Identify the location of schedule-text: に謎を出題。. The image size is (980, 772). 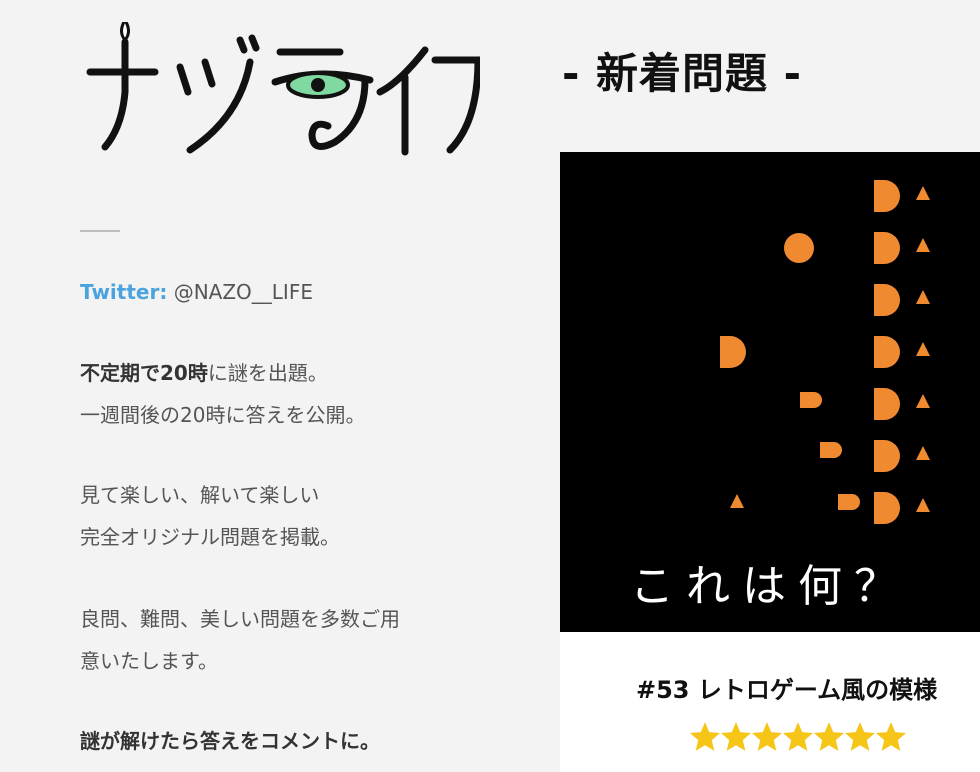
(267, 373).